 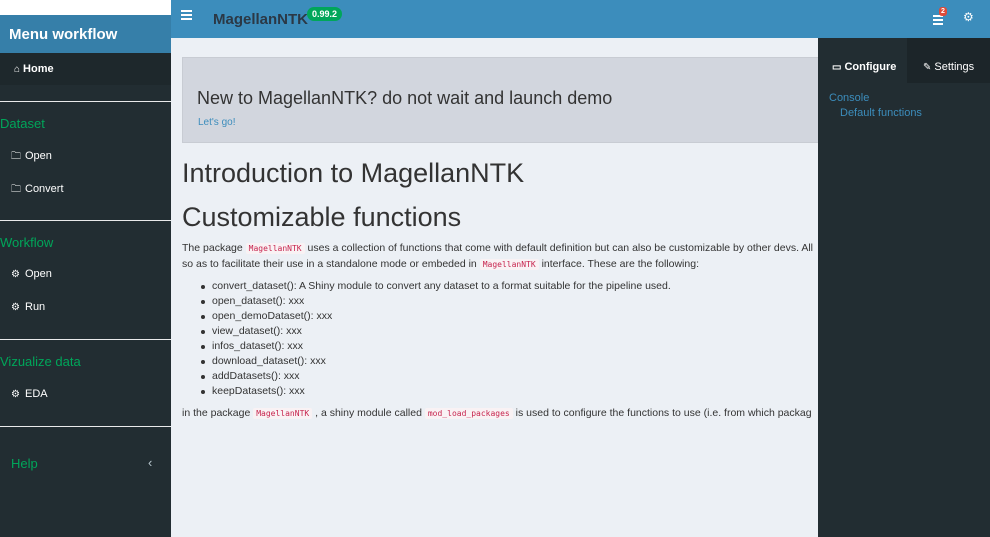 I want to click on tasks-button: 2, so click(x=939, y=18).